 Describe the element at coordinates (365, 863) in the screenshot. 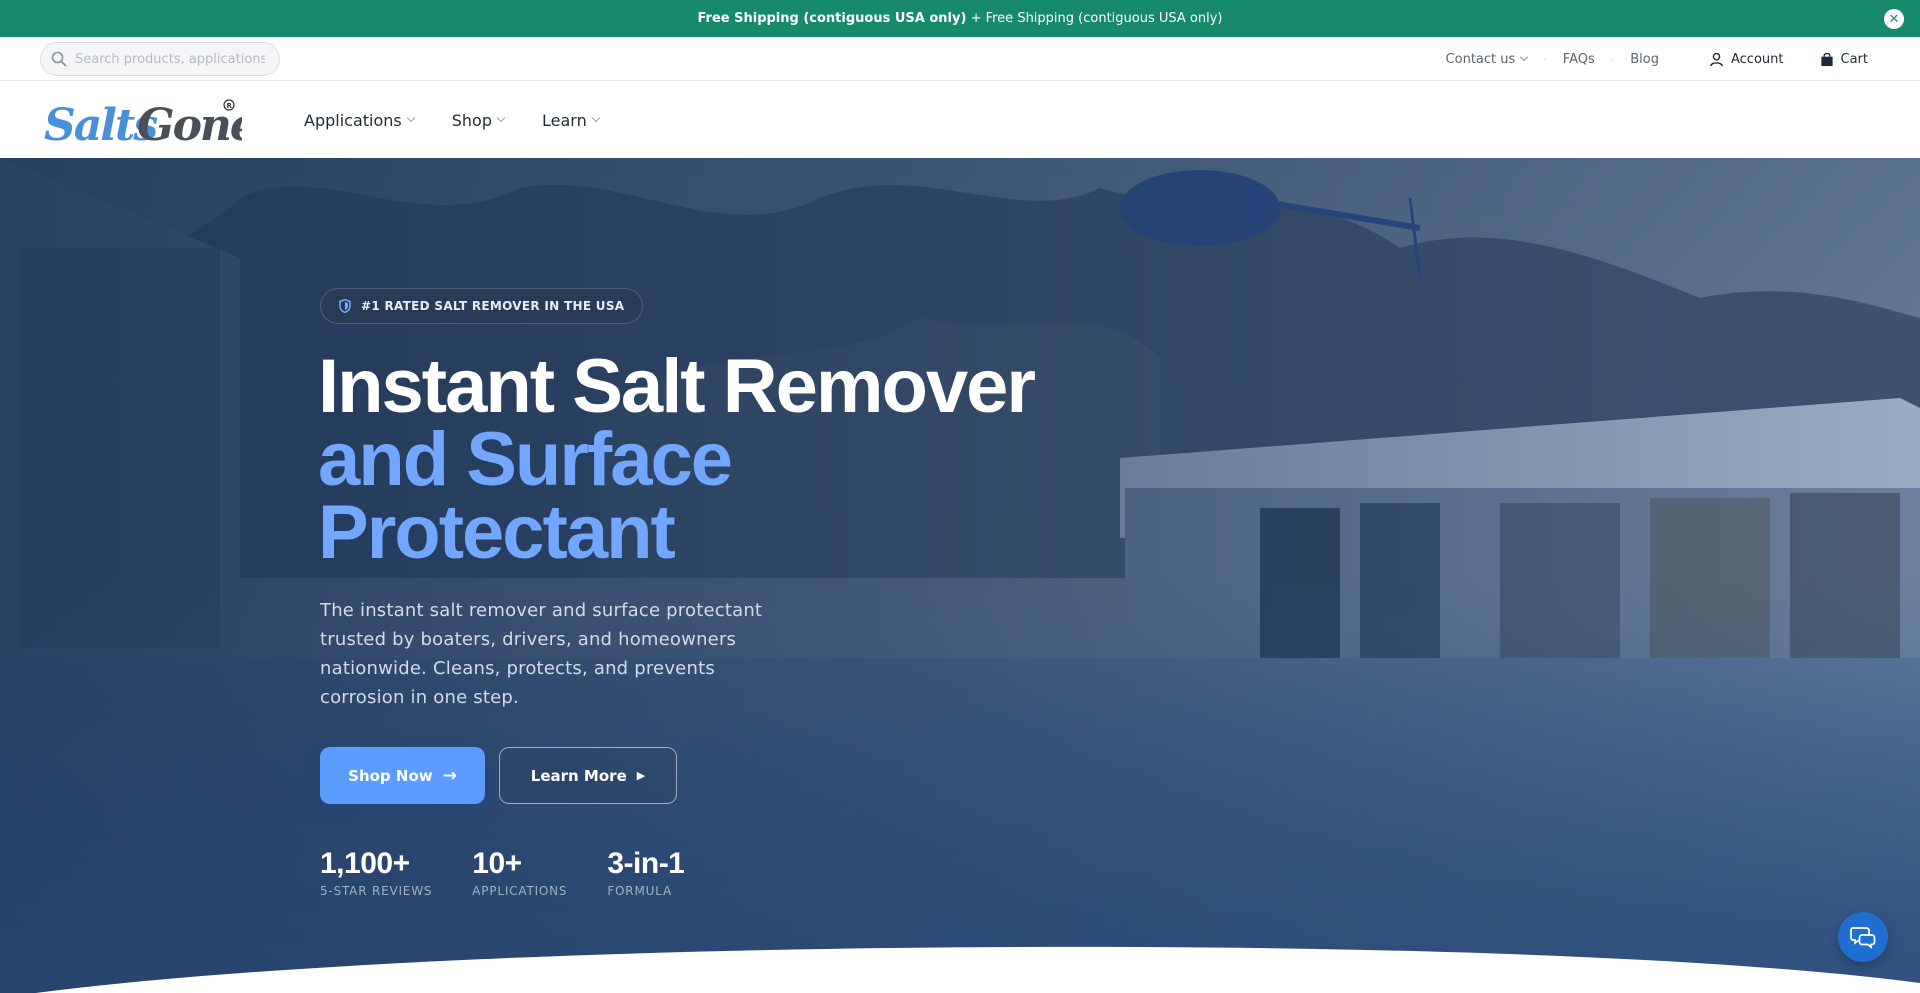

I see `stat-value: 1,100+` at that location.